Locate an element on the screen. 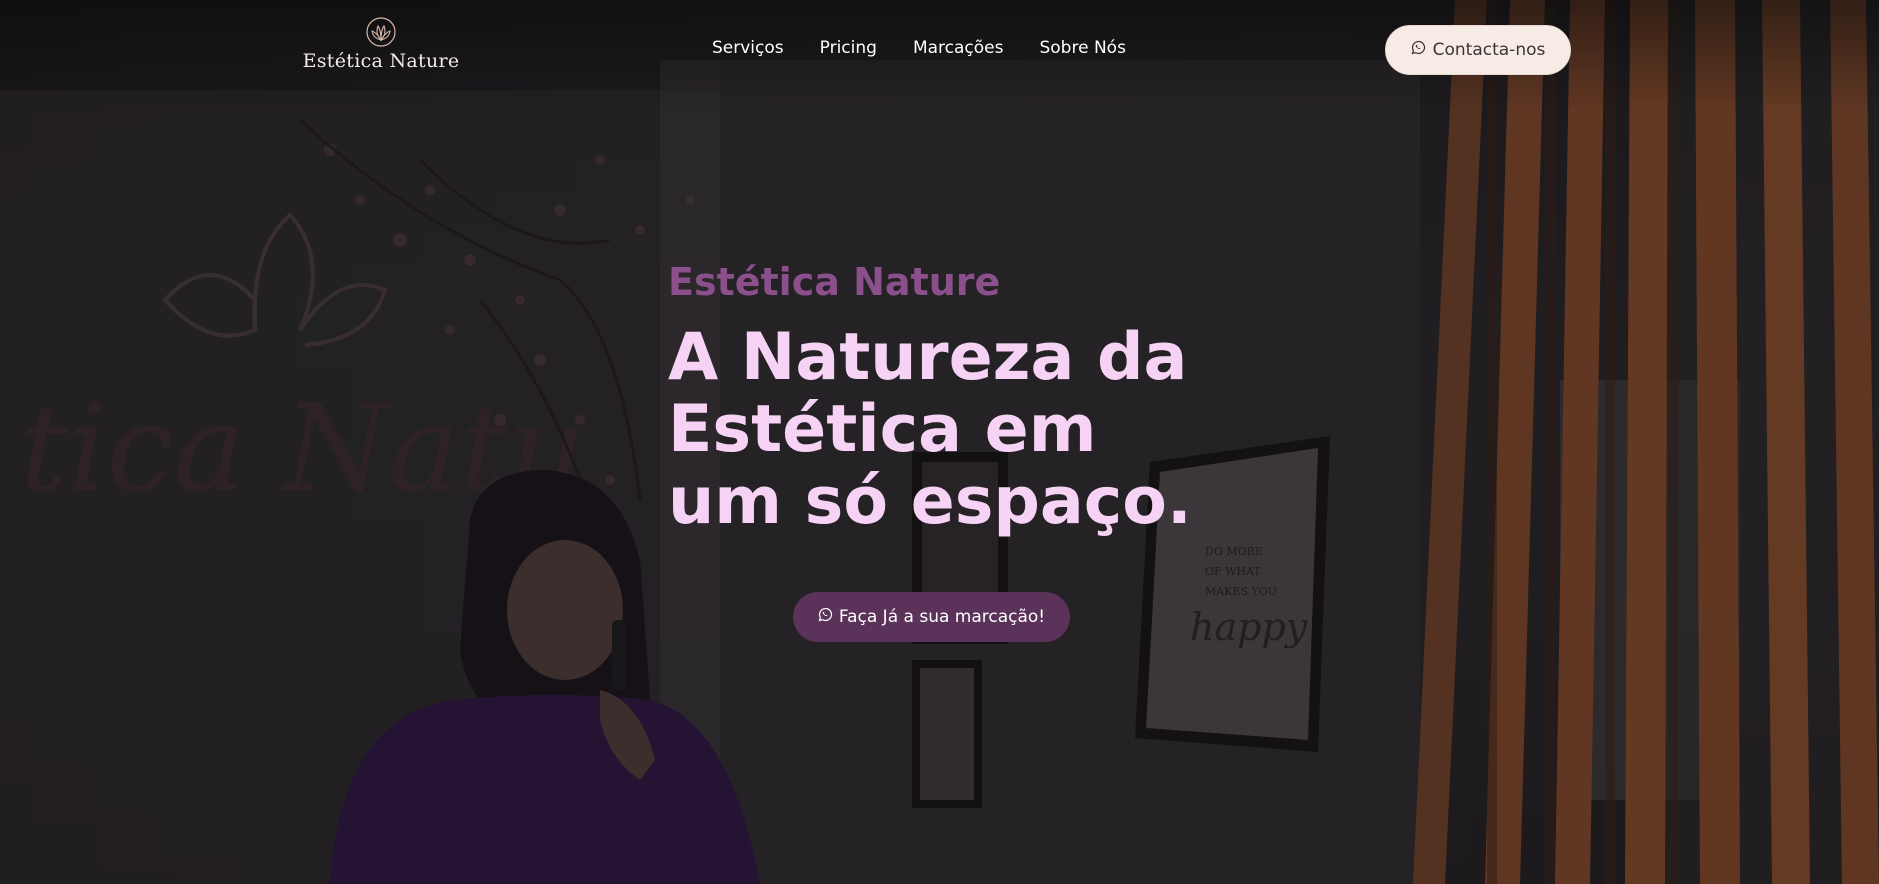 The height and width of the screenshot is (884, 1879). brand-name: Estética Nature is located at coordinates (381, 61).